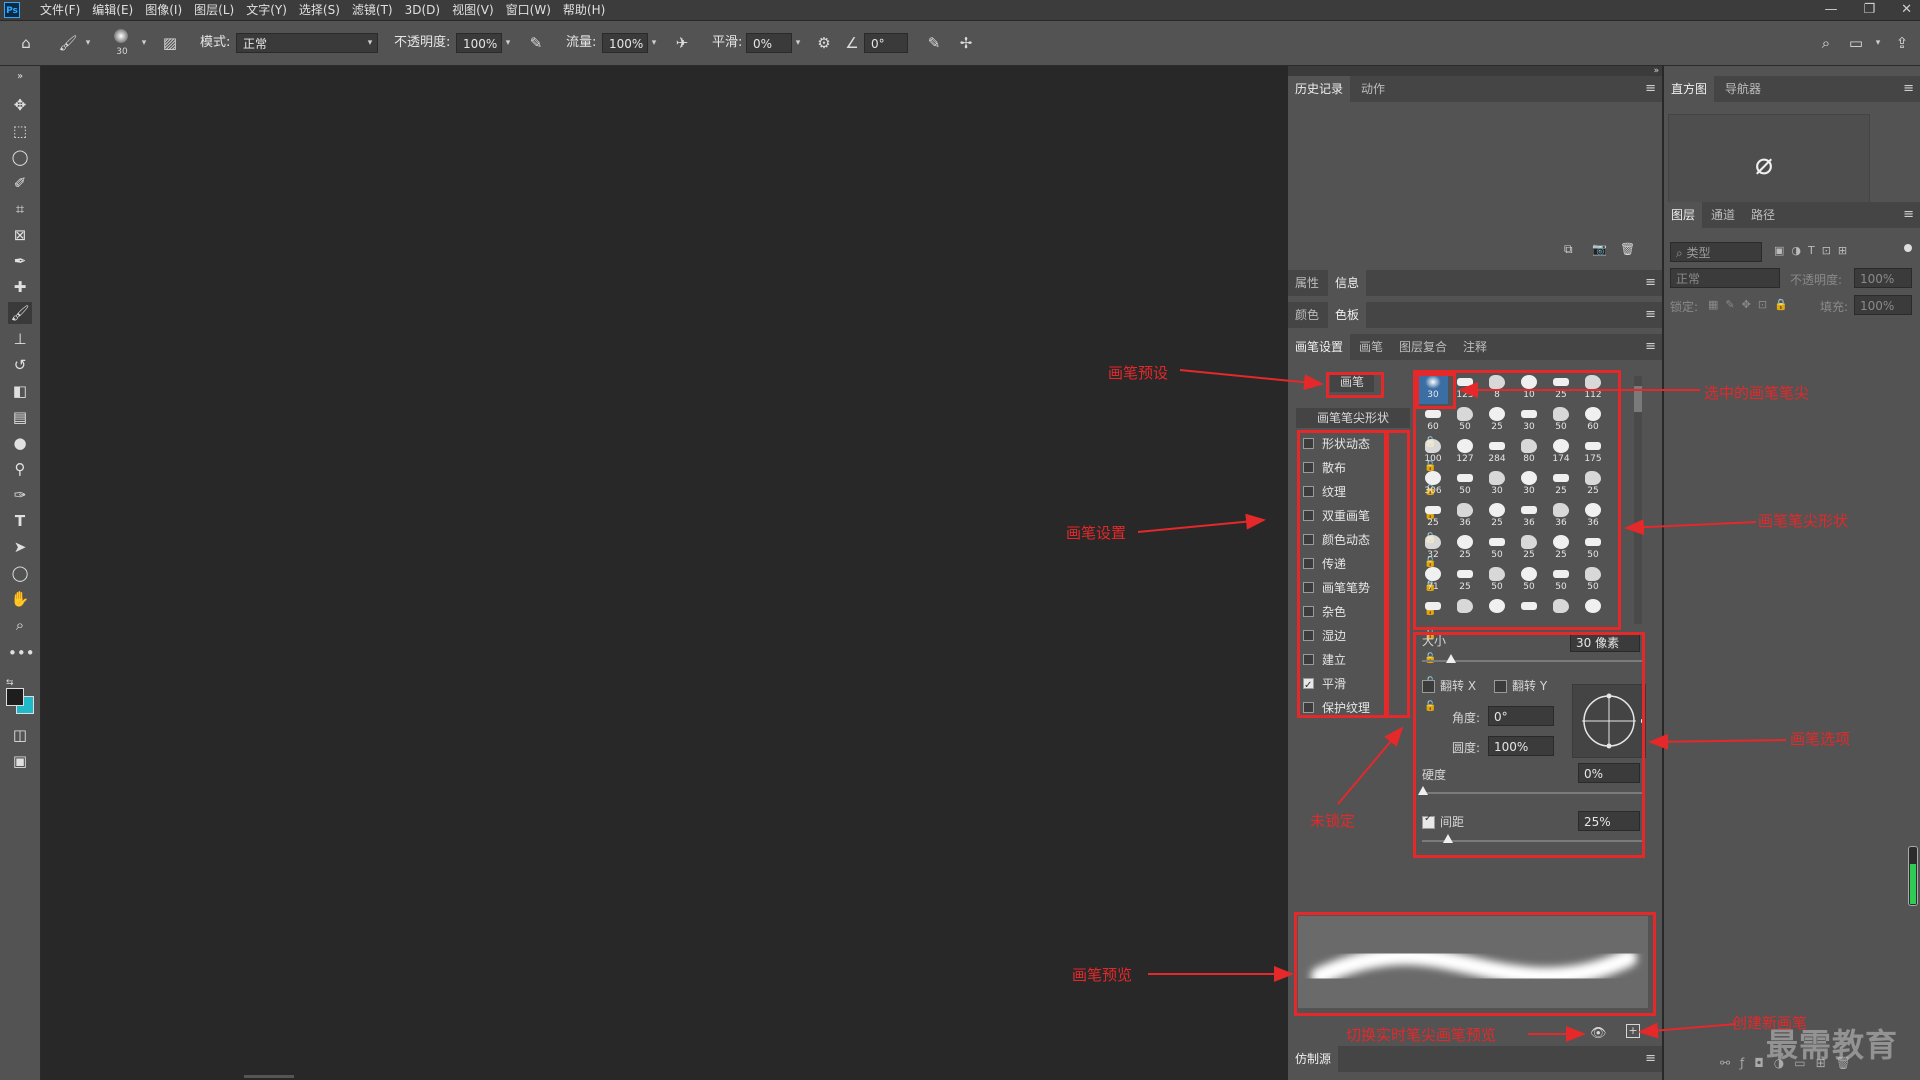 Image resolution: width=1920 pixels, height=1080 pixels. What do you see at coordinates (1902, 43) in the screenshot?
I see `share-icon: ⇪` at bounding box center [1902, 43].